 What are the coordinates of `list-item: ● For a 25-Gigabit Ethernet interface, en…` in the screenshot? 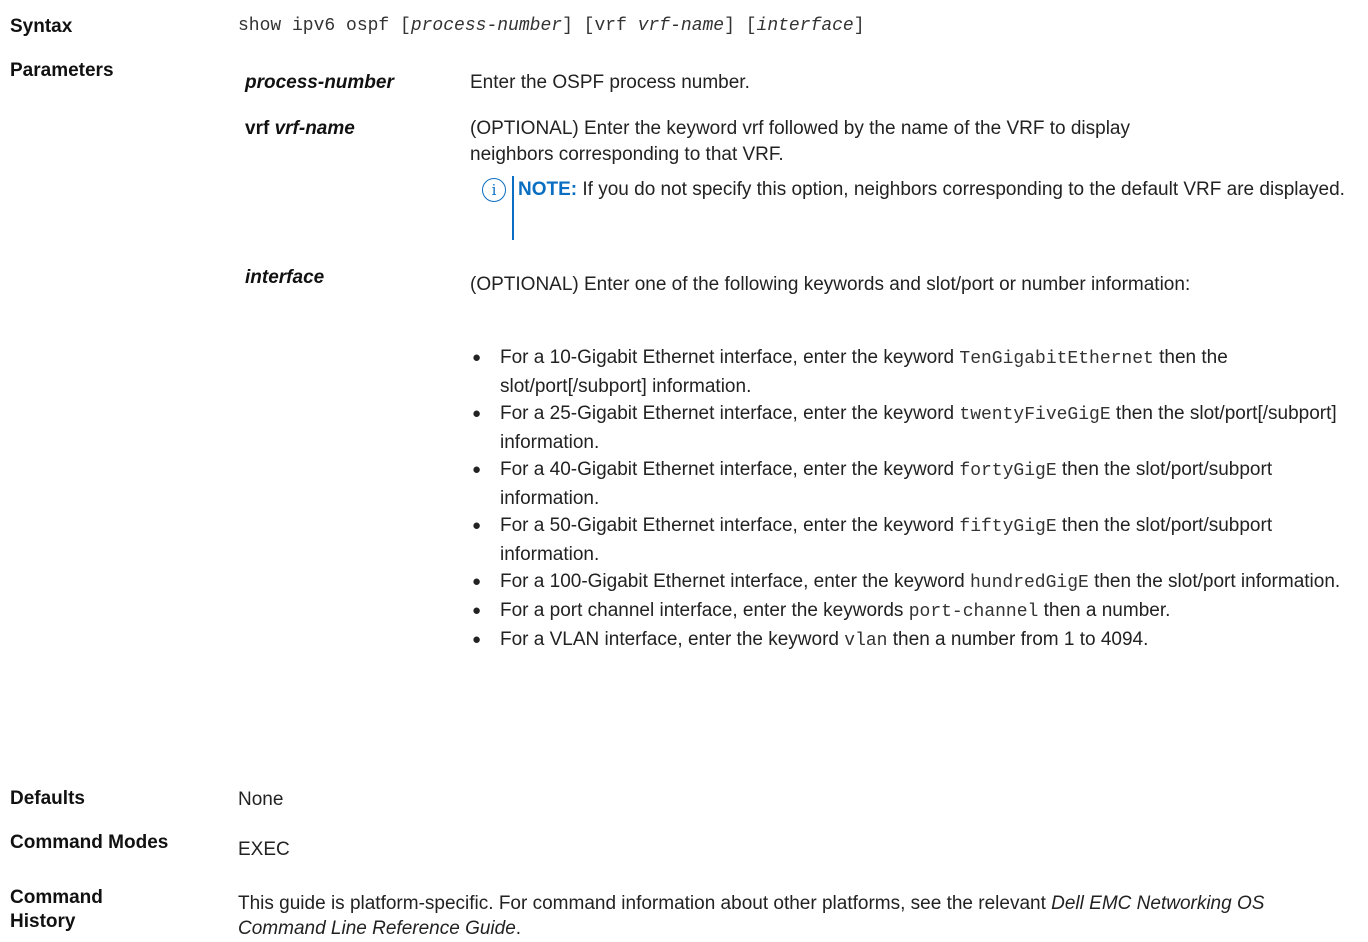 It's located at (915, 428).